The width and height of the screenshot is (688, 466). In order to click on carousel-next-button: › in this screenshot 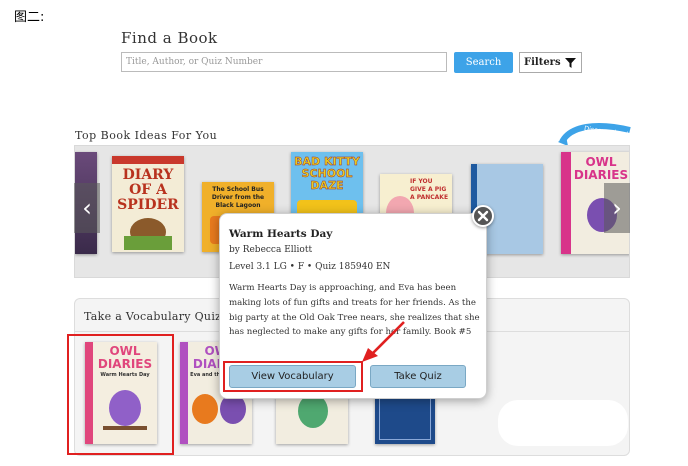, I will do `click(617, 208)`.